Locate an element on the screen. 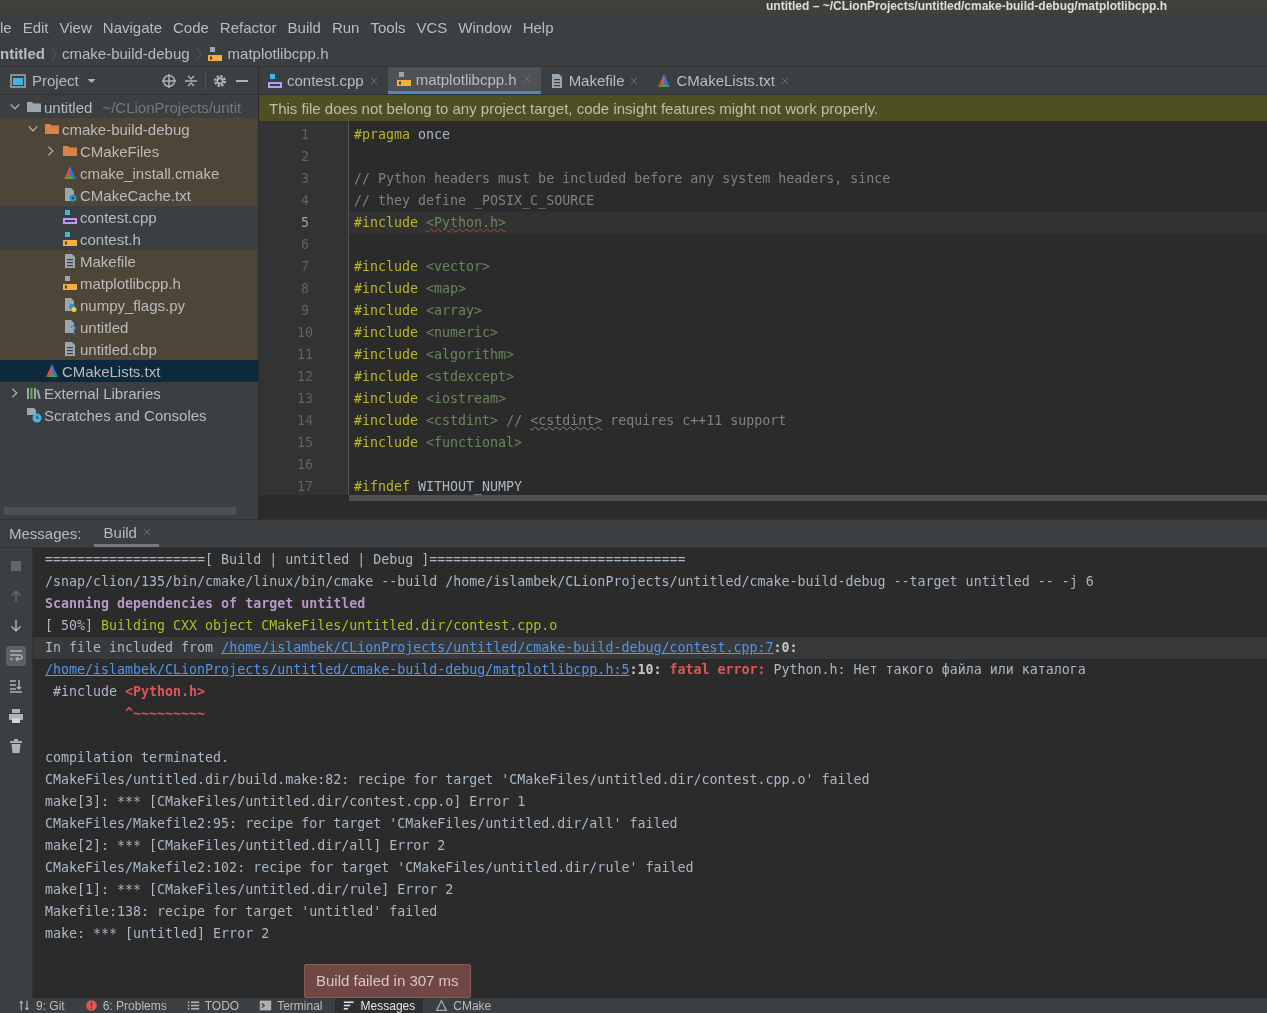  breadcrumb: matplotlibcpp.h is located at coordinates (278, 54).